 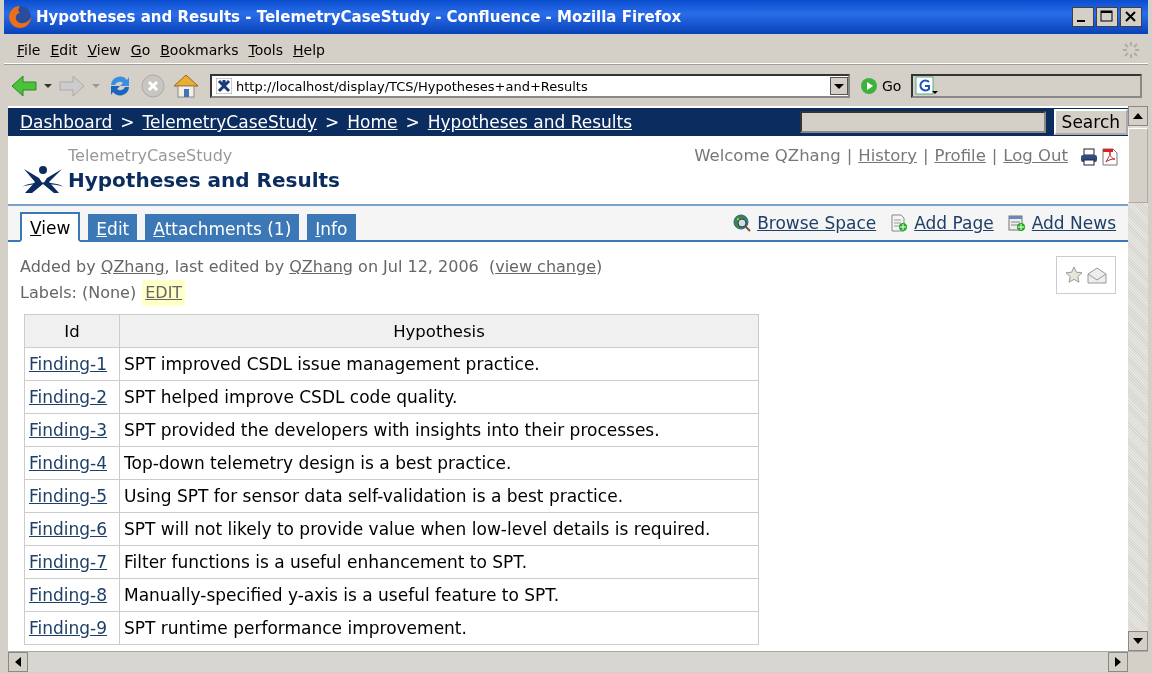 What do you see at coordinates (767, 155) in the screenshot?
I see `welcome-text: Welcome QZhang` at bounding box center [767, 155].